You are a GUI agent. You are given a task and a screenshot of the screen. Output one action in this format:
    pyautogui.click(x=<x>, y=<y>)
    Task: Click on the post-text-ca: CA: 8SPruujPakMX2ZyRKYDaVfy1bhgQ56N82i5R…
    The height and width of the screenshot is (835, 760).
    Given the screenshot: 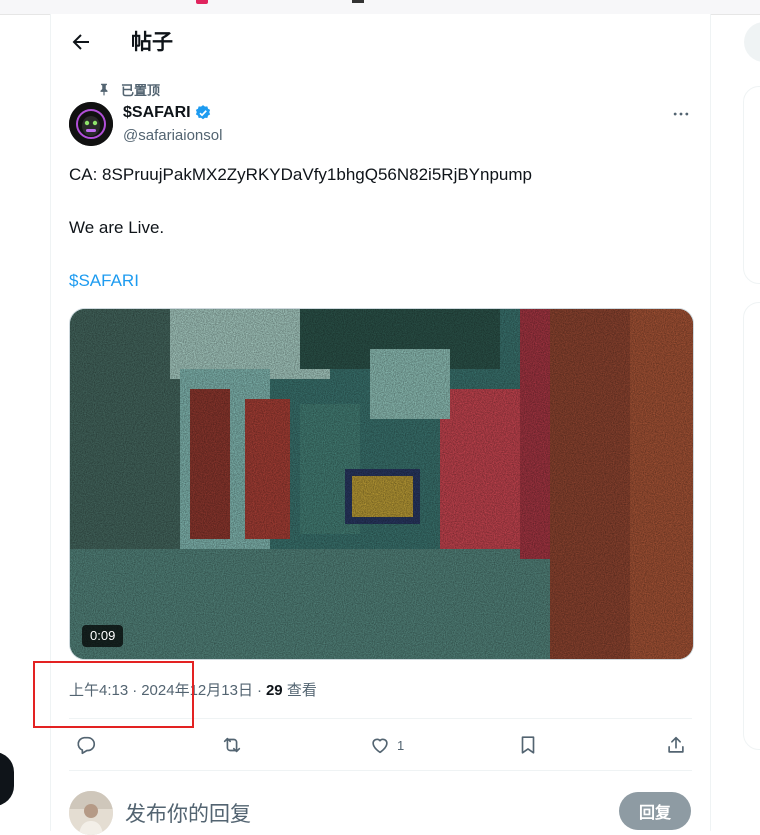 What is the action you would take?
    pyautogui.click(x=301, y=174)
    